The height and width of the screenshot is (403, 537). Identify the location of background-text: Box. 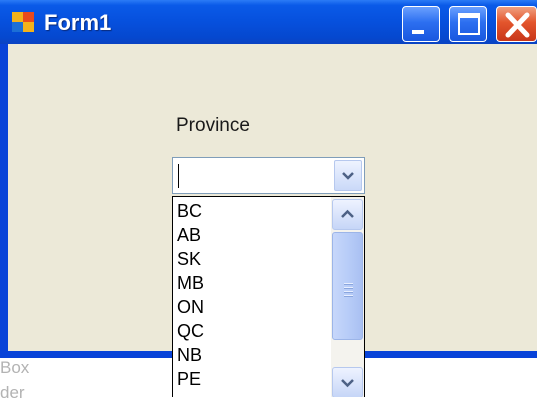
(15, 367).